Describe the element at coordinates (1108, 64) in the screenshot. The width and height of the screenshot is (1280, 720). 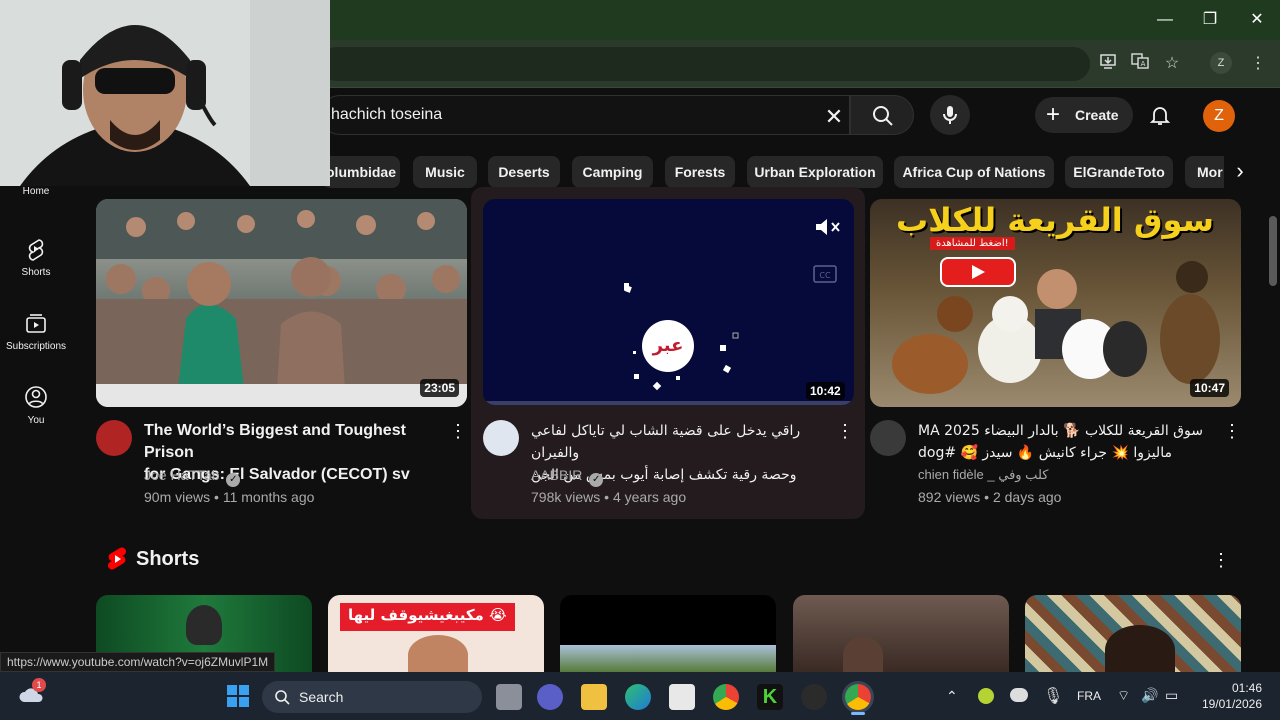
I see `install-app-icon` at that location.